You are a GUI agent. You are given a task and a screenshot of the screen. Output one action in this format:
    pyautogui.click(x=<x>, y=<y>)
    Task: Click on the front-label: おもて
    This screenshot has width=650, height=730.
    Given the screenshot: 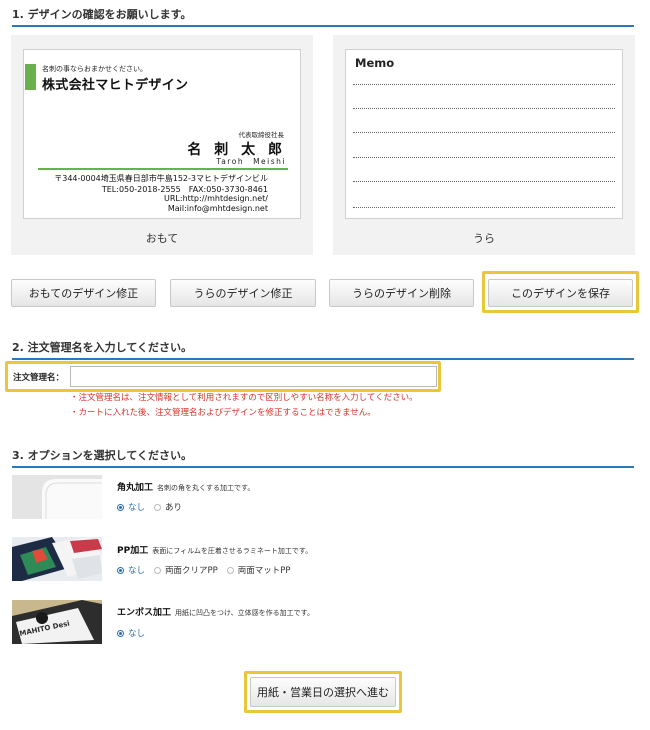 What is the action you would take?
    pyautogui.click(x=162, y=238)
    